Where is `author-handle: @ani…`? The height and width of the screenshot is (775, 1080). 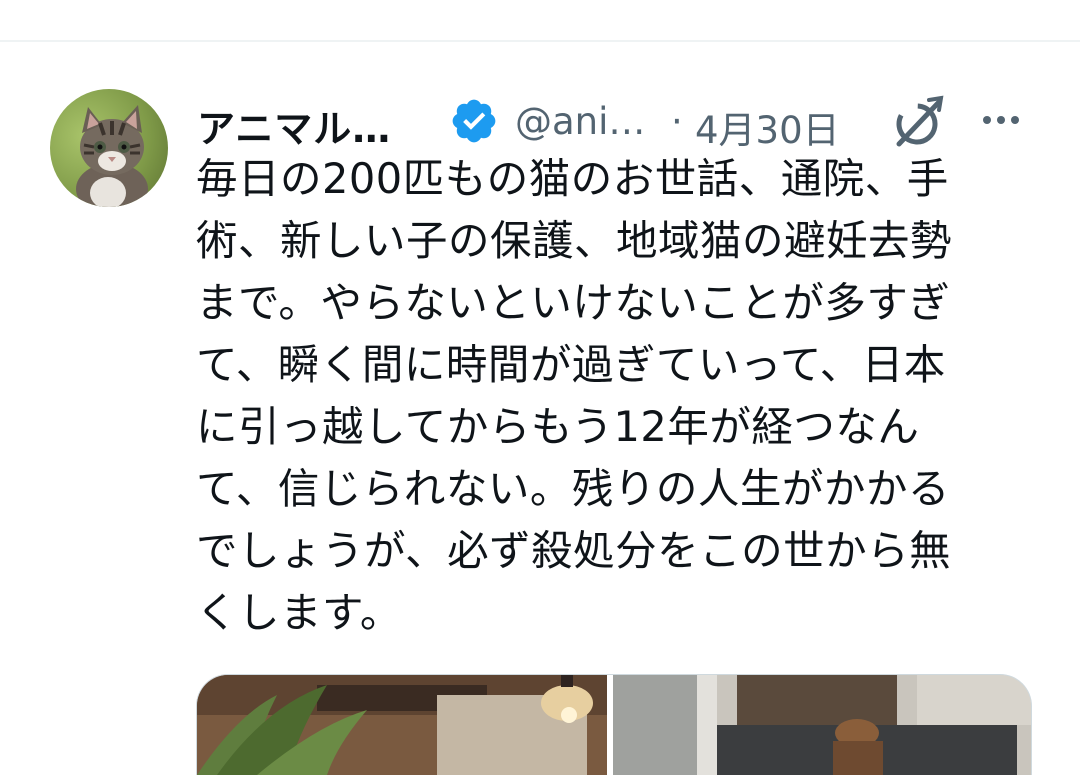 author-handle: @ani… is located at coordinates (580, 121).